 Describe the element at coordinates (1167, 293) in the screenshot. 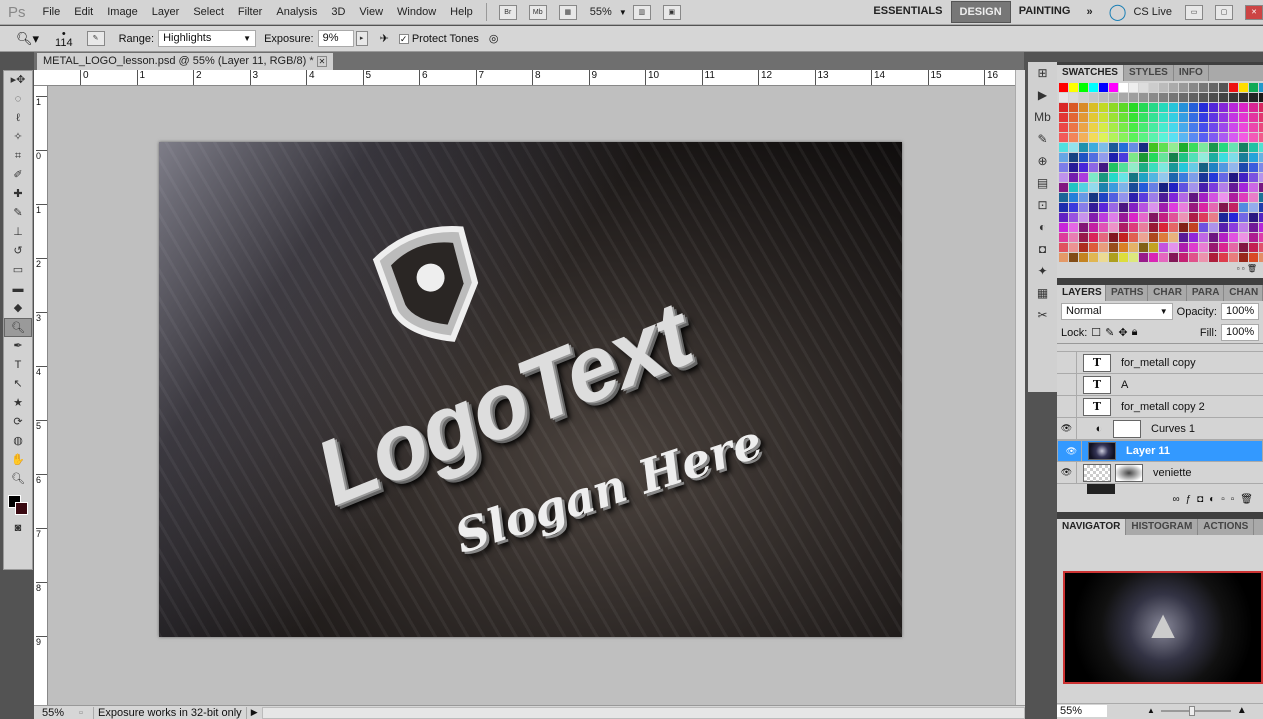

I see `tab-char: CHAR` at that location.